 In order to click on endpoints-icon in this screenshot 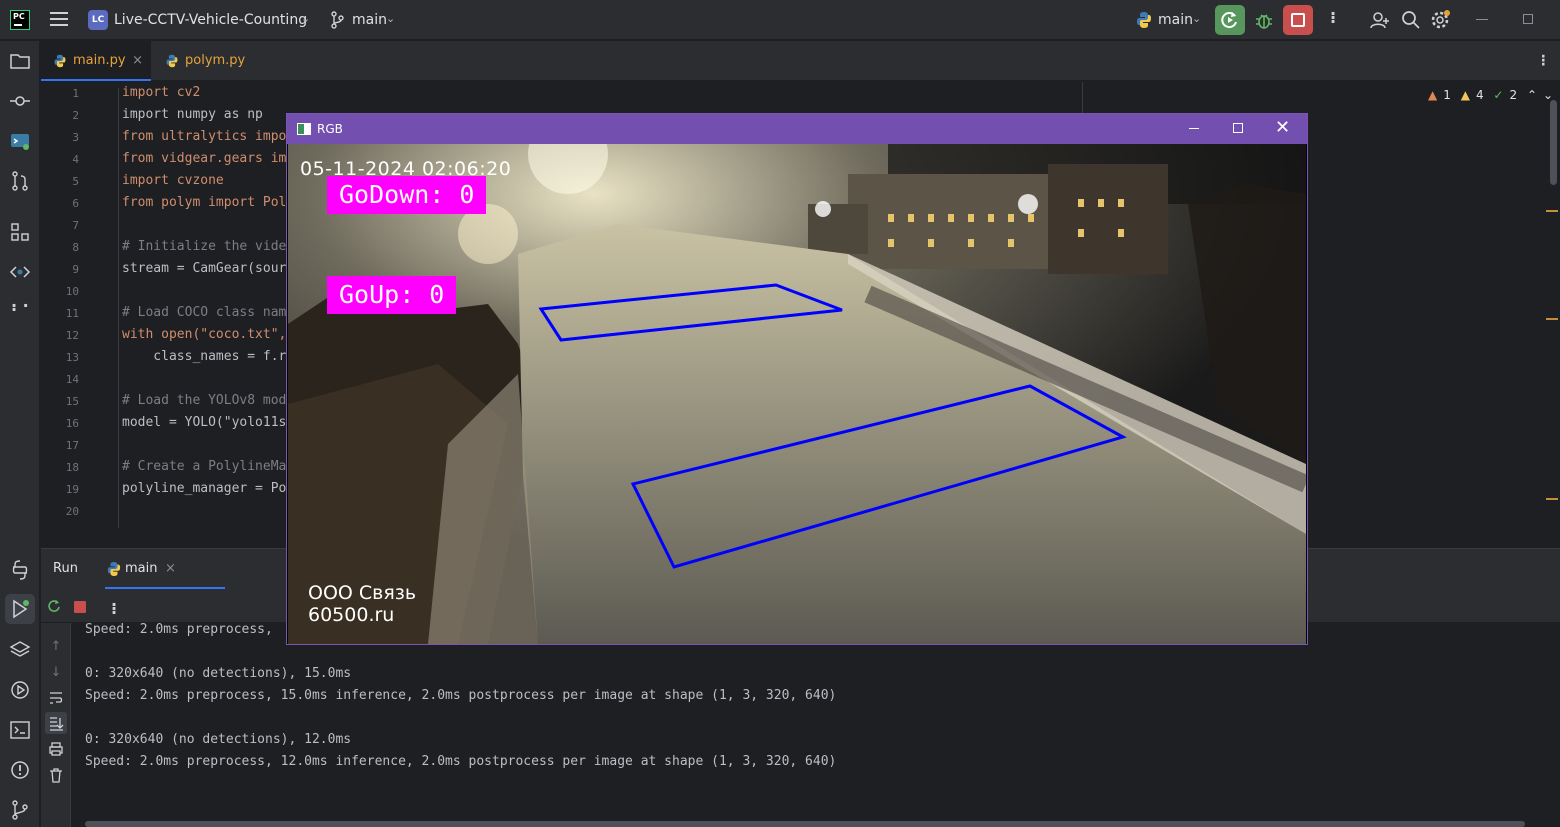, I will do `click(20, 272)`.